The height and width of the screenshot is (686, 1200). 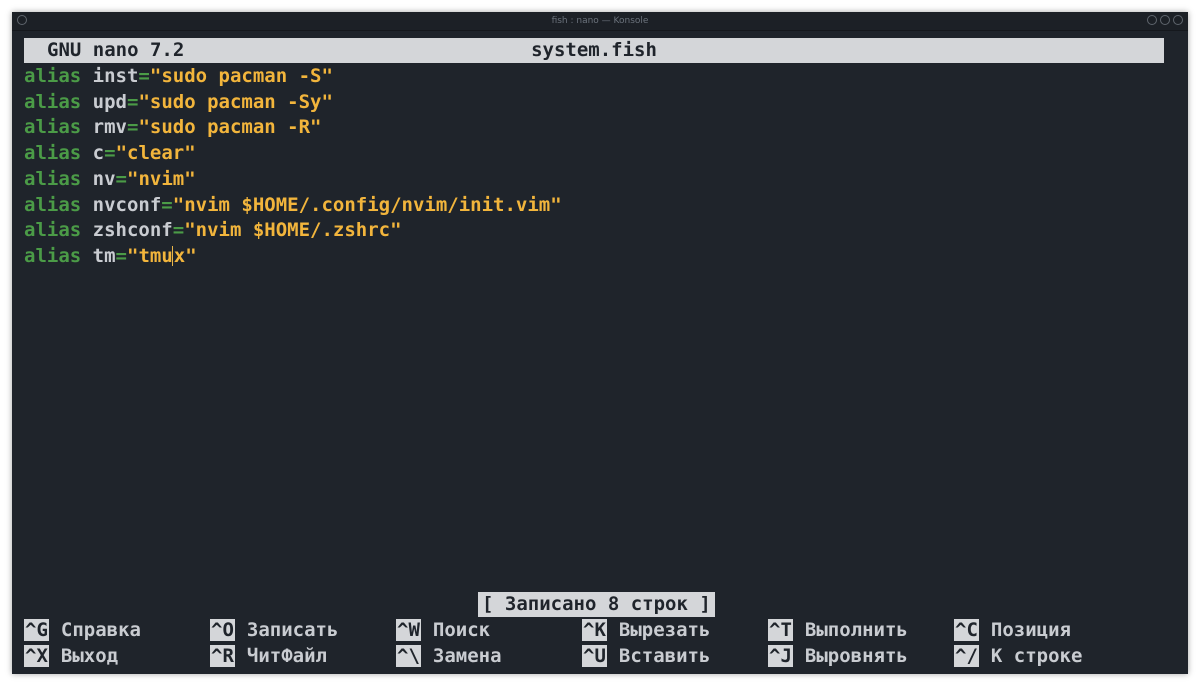 I want to click on file-name: system.fish, so click(x=594, y=50).